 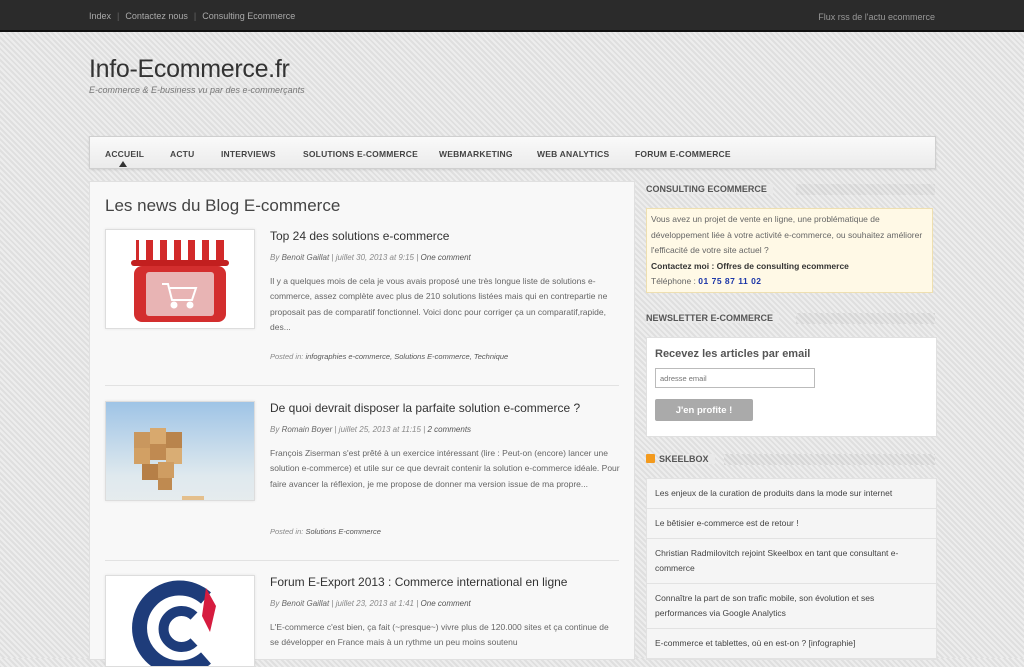 What do you see at coordinates (876, 17) in the screenshot?
I see `rss-feed-link: Flux rss de l'actu ecommerce` at bounding box center [876, 17].